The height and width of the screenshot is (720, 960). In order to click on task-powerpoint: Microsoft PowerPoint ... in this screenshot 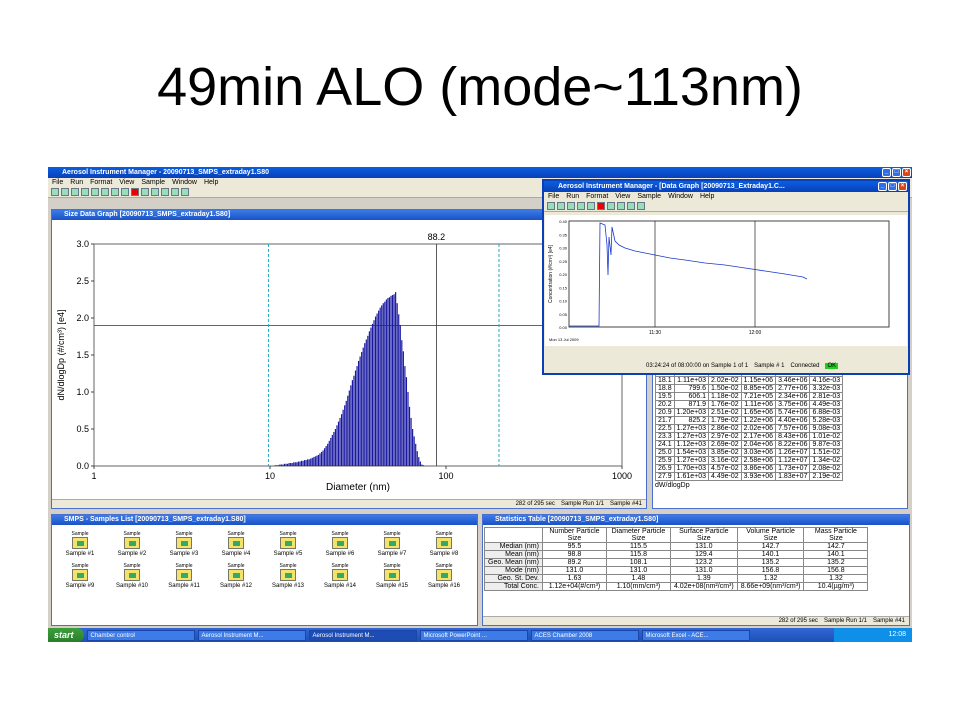, I will do `click(473, 635)`.